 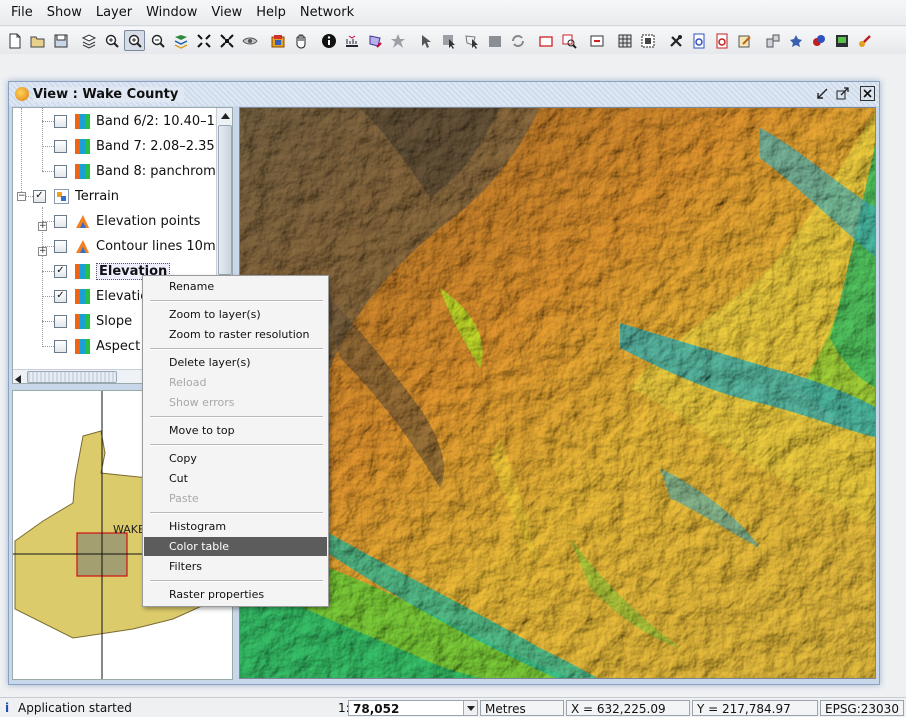 I want to click on toolbar, so click(x=453, y=40).